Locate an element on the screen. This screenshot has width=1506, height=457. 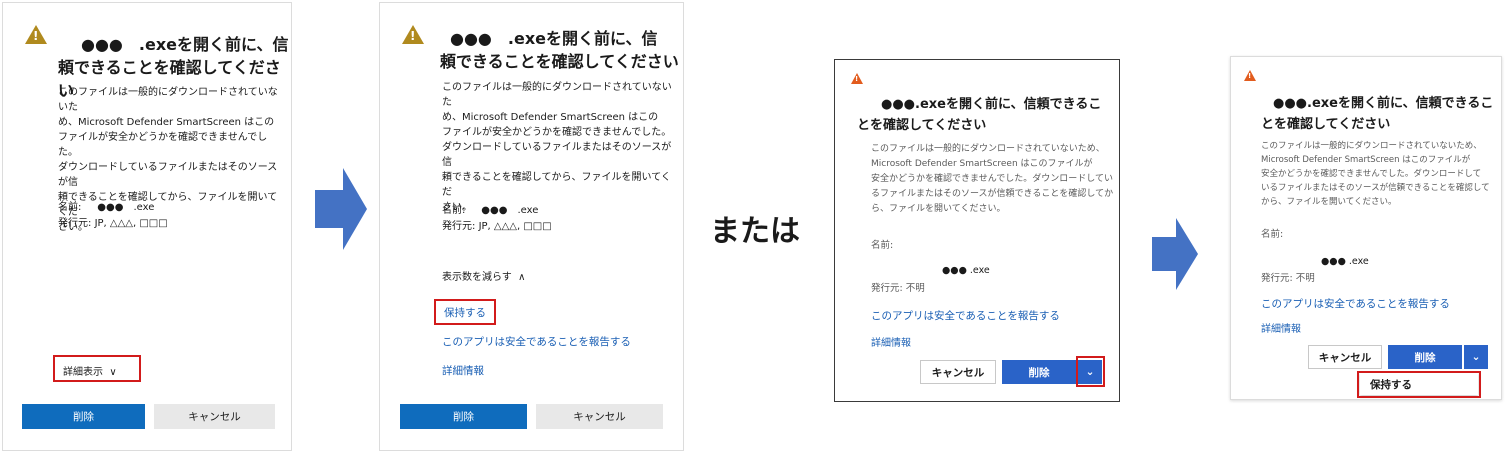
less-toggle: 表示数を減らす ∧ is located at coordinates (484, 275).